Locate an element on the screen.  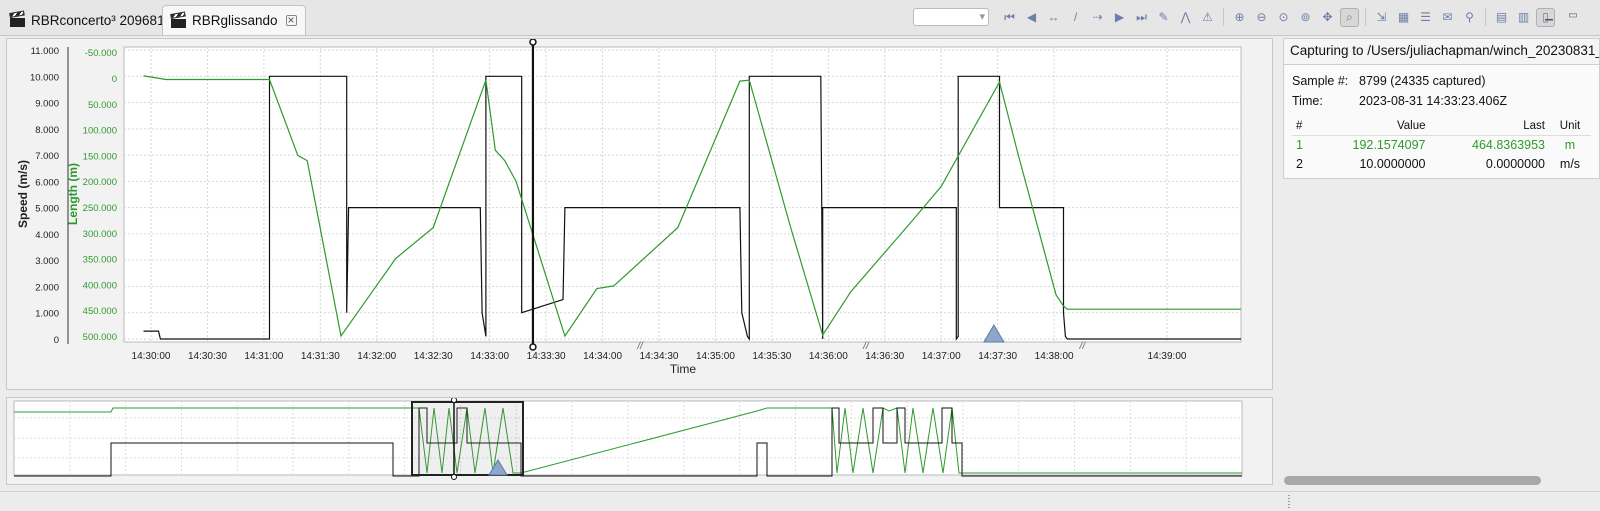
channel-last: 464.8363953 is located at coordinates (1508, 144).